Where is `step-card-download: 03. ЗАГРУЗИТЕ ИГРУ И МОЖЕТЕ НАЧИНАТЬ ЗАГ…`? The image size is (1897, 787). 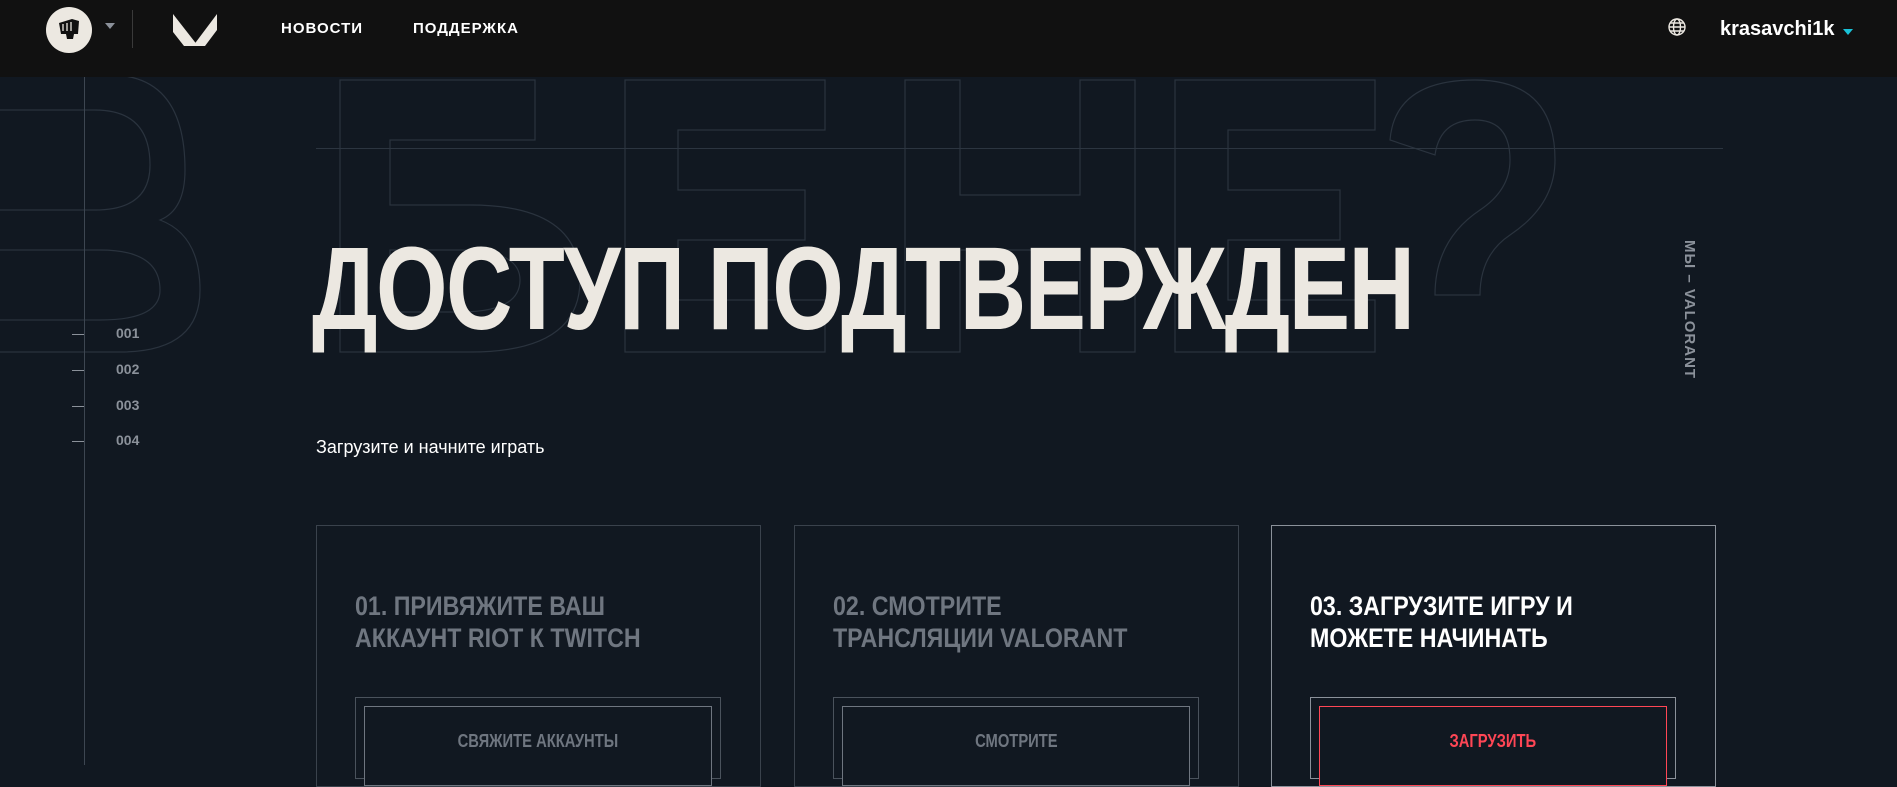 step-card-download: 03. ЗАГРУЗИТЕ ИГРУ И МОЖЕТЕ НАЧИНАТЬ ЗАГ… is located at coordinates (1493, 656).